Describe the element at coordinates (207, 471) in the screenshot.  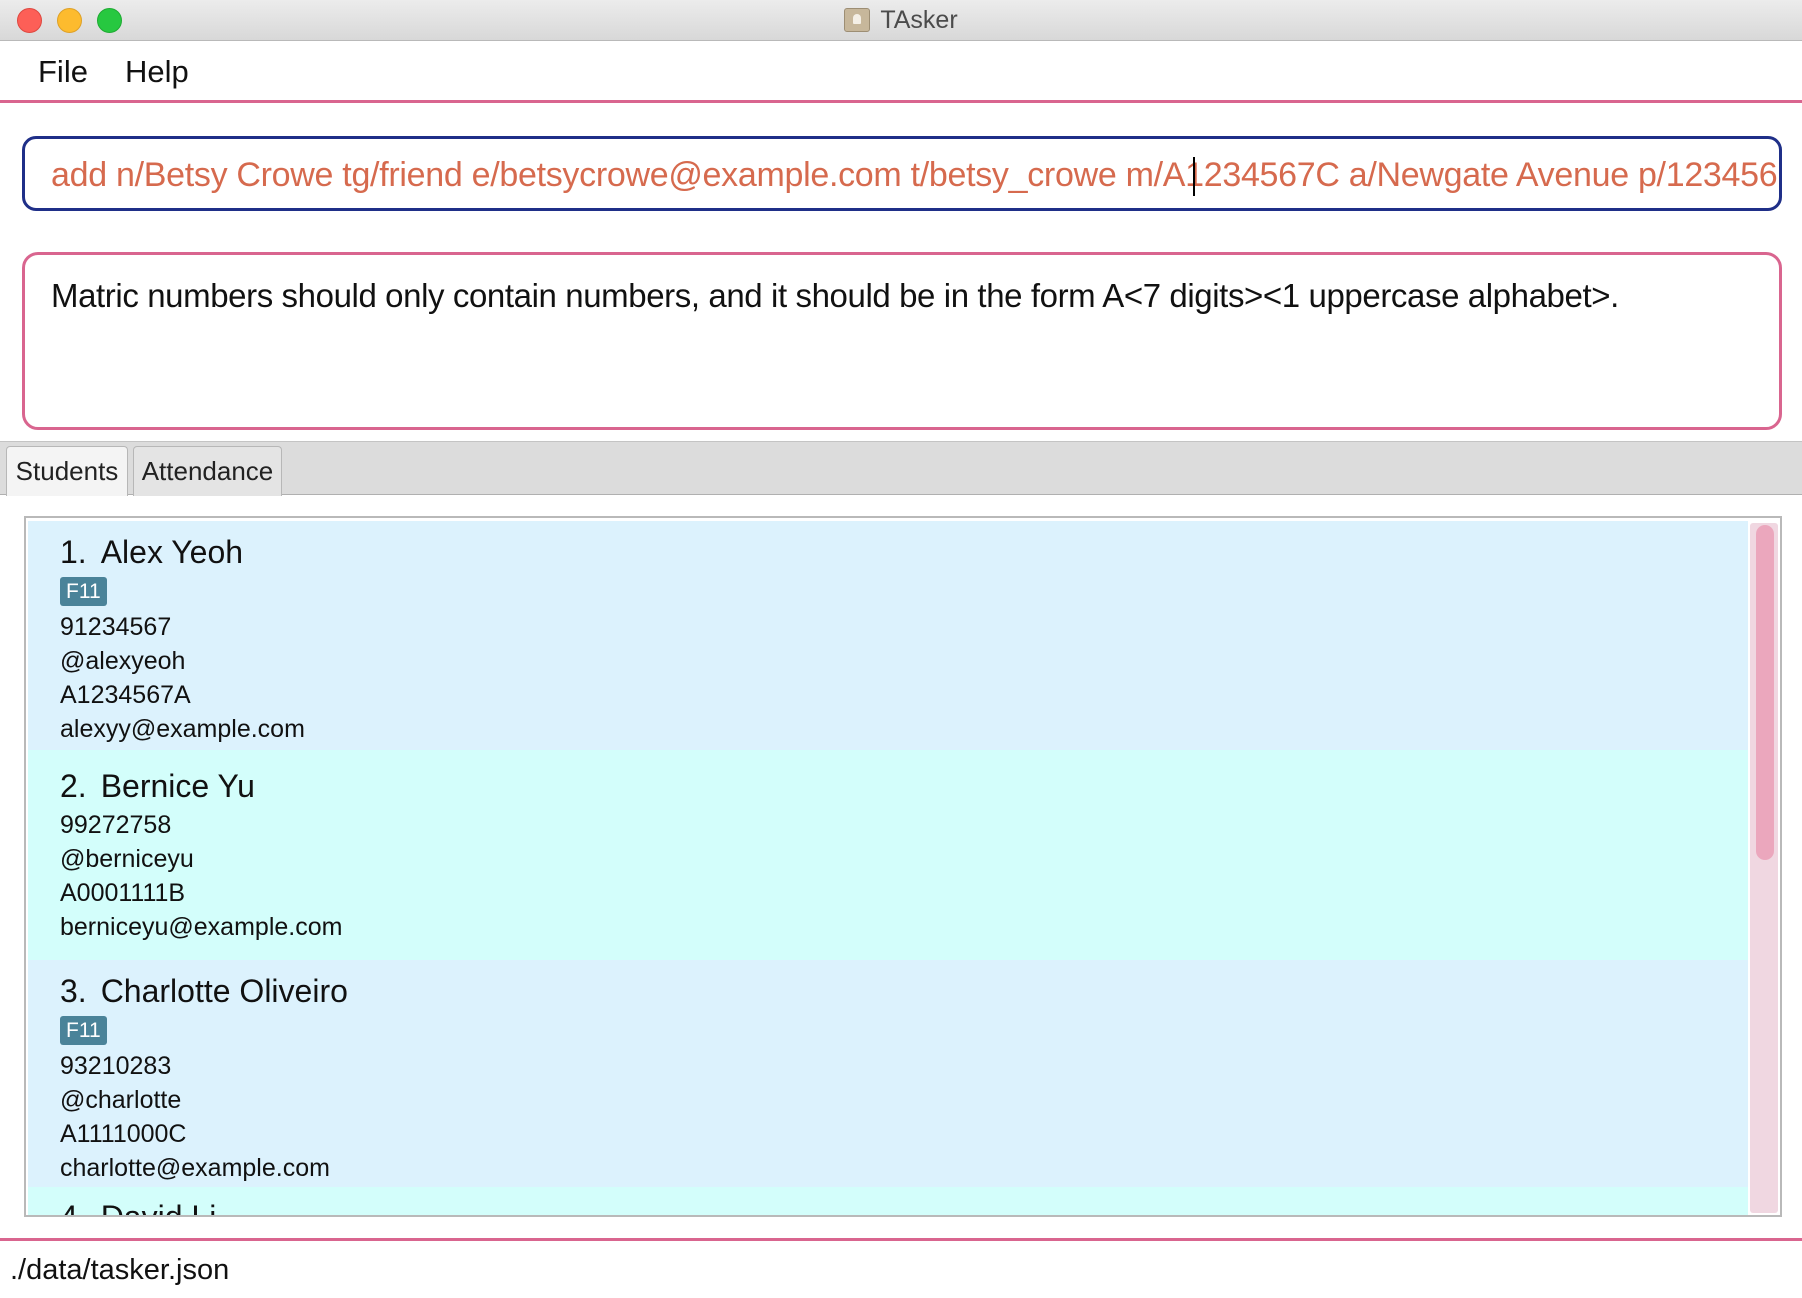
I see `tab-attendance: Attendance` at that location.